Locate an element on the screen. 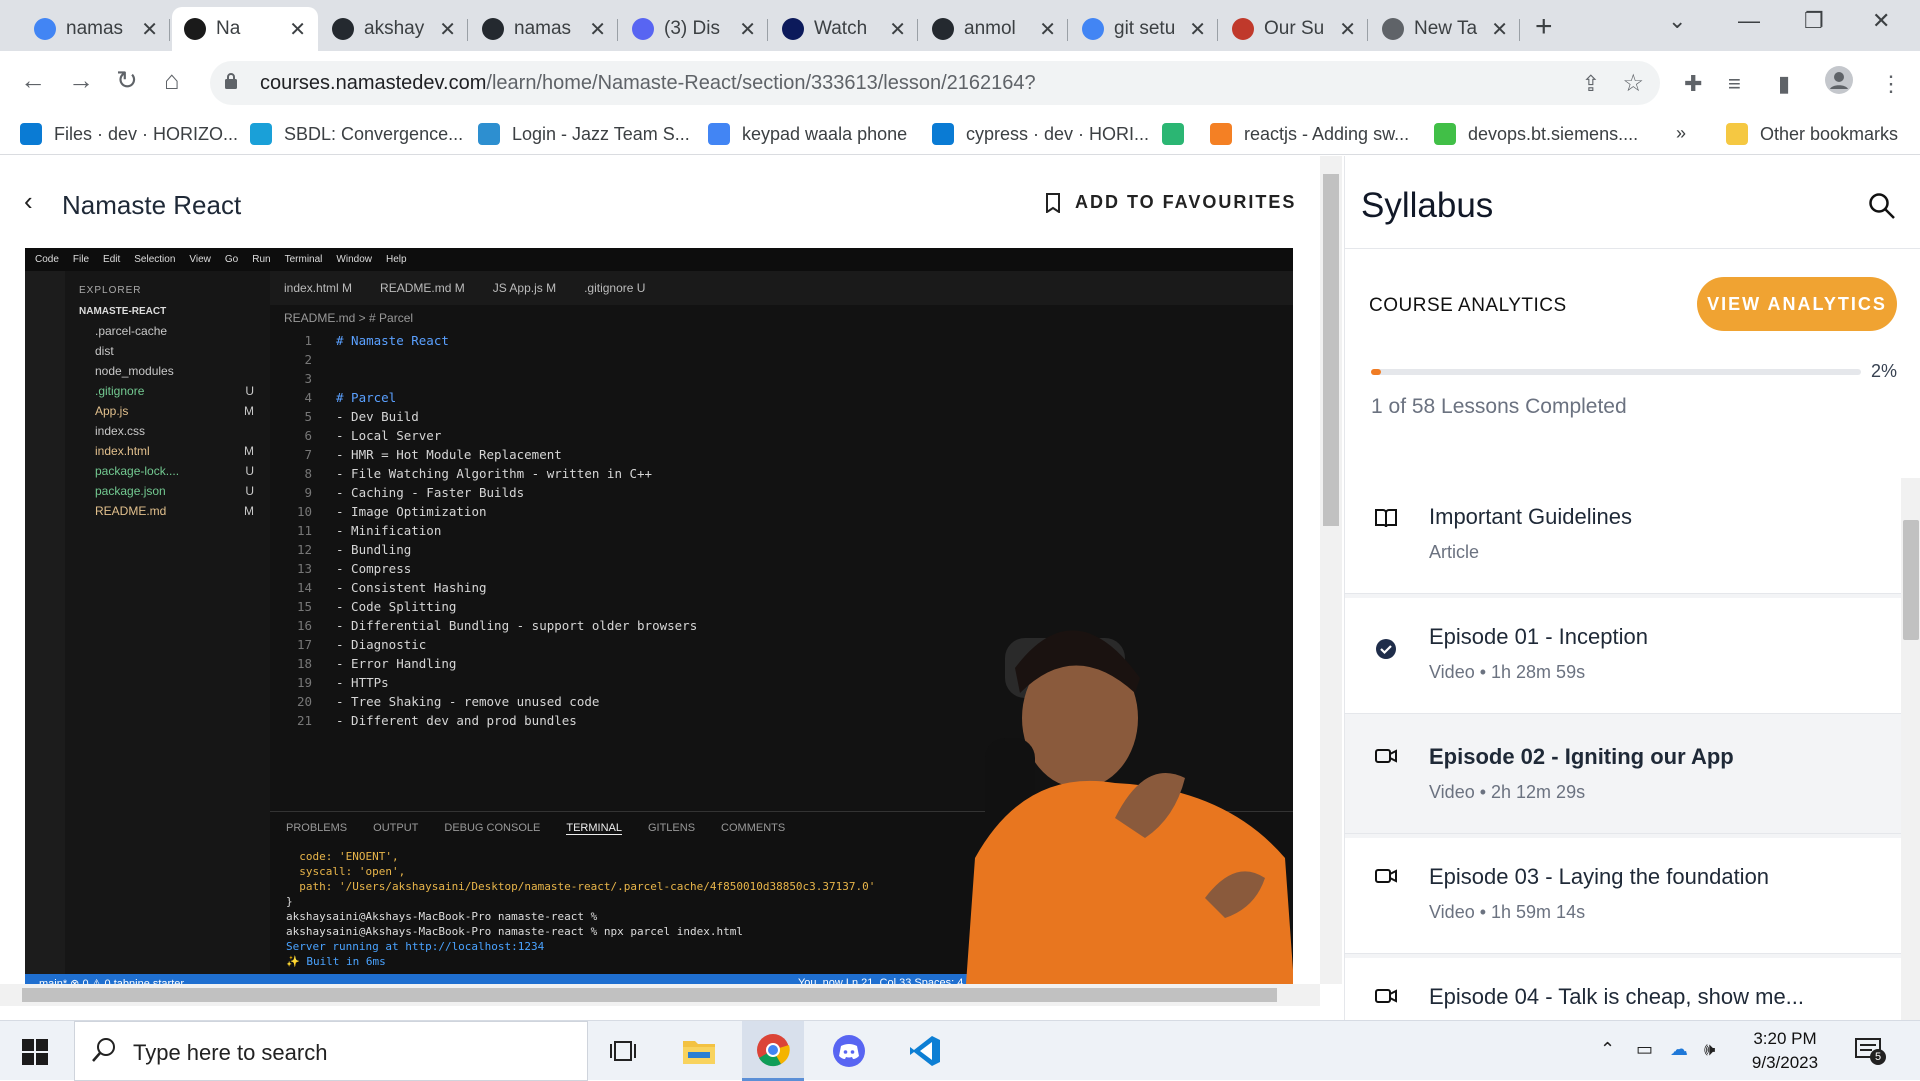  notification-center-icon: 5 is located at coordinates (1870, 1050).